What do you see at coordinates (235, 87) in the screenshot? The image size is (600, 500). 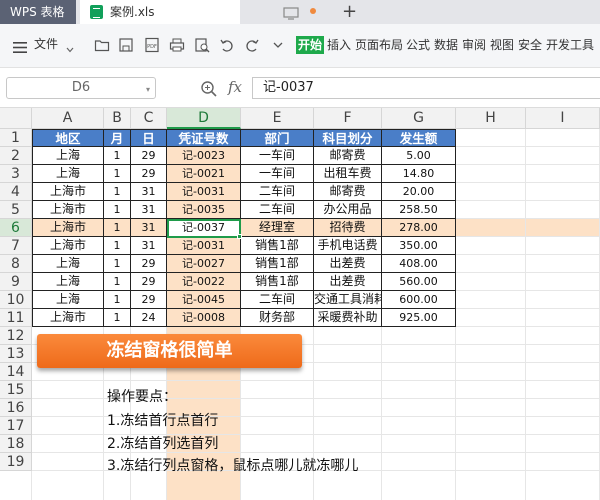 I see `fx-icon: fx` at bounding box center [235, 87].